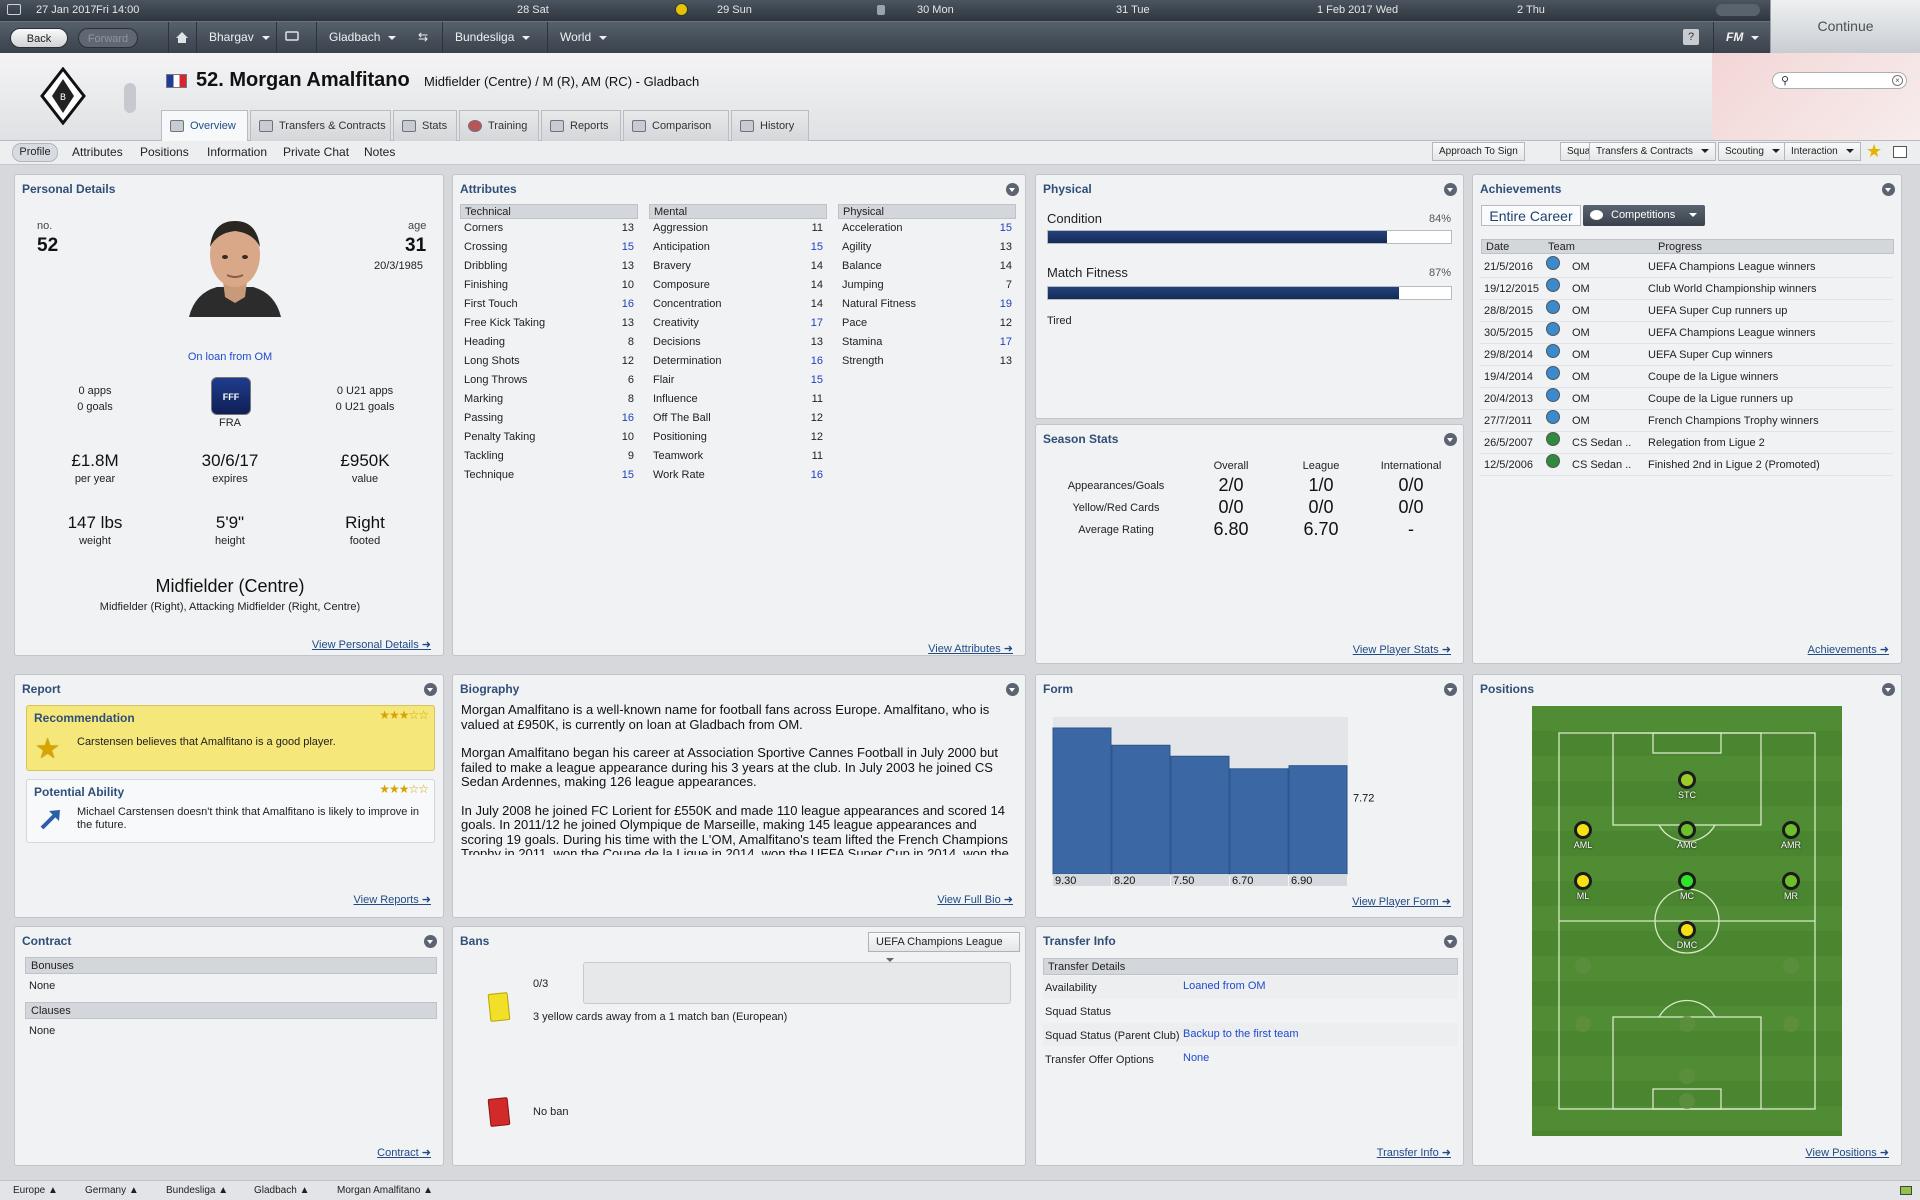 The width and height of the screenshot is (1920, 1200). What do you see at coordinates (770, 125) in the screenshot?
I see `tab-history: History` at bounding box center [770, 125].